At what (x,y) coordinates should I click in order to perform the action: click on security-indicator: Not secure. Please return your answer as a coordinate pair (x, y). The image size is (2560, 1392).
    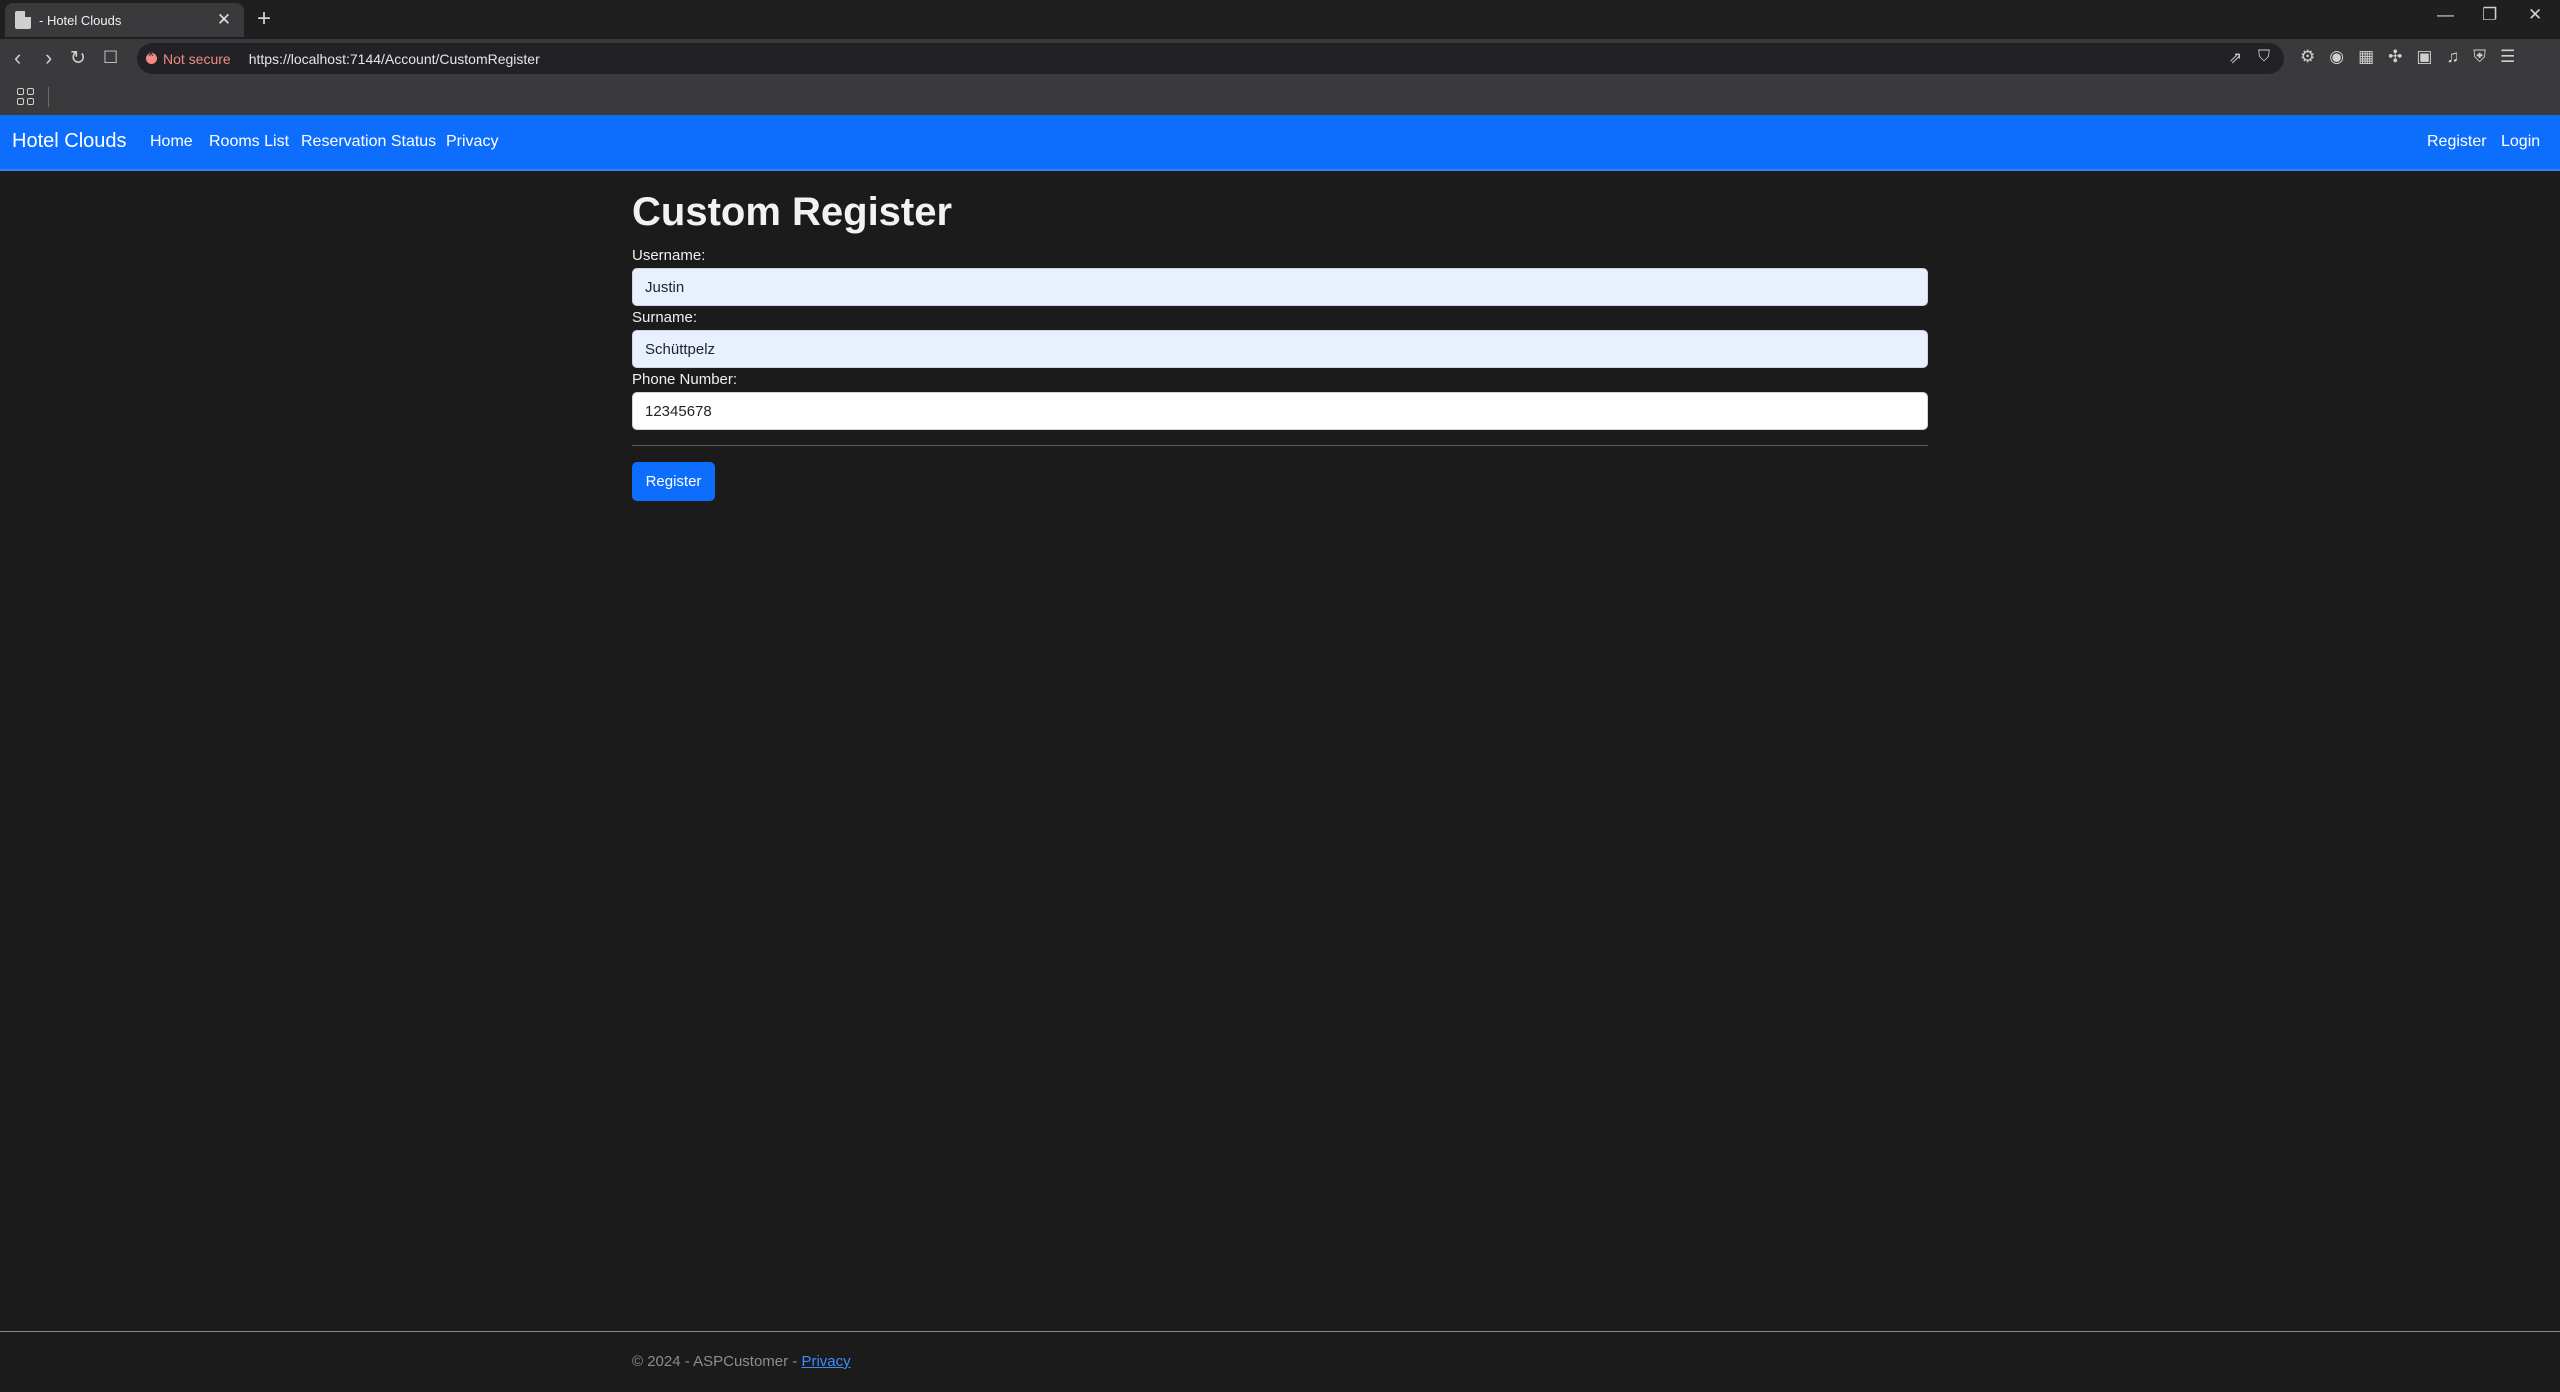
    Looking at the image, I should click on (197, 59).